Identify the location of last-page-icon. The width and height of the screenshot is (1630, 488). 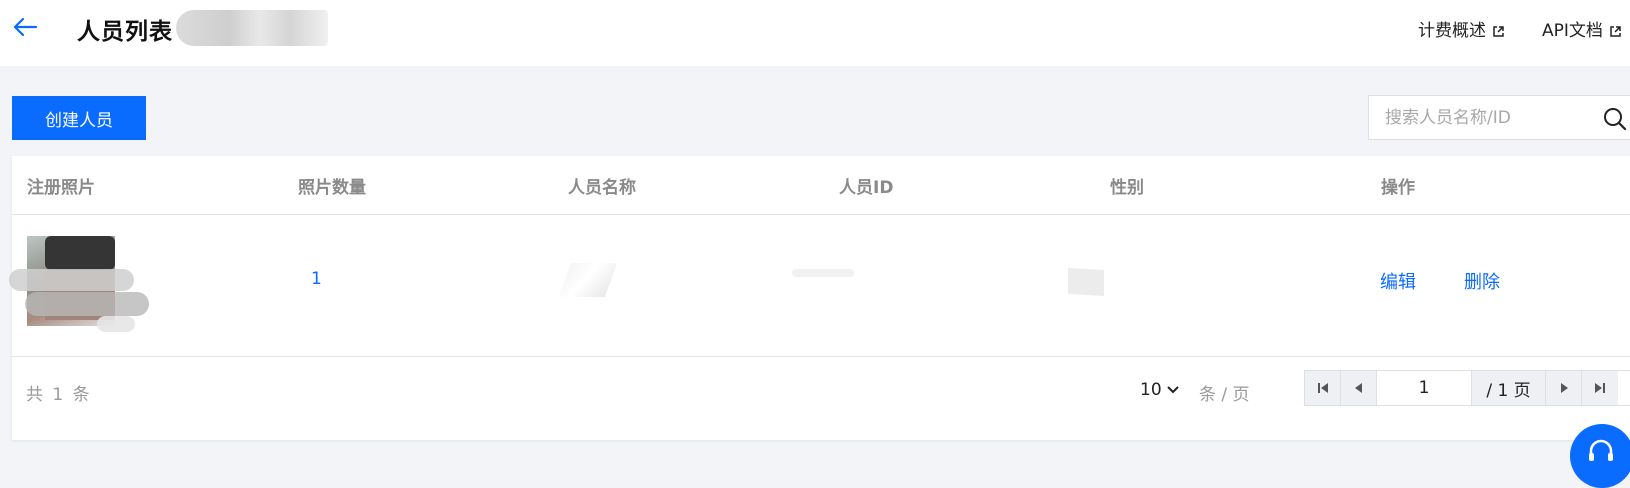
(1600, 388).